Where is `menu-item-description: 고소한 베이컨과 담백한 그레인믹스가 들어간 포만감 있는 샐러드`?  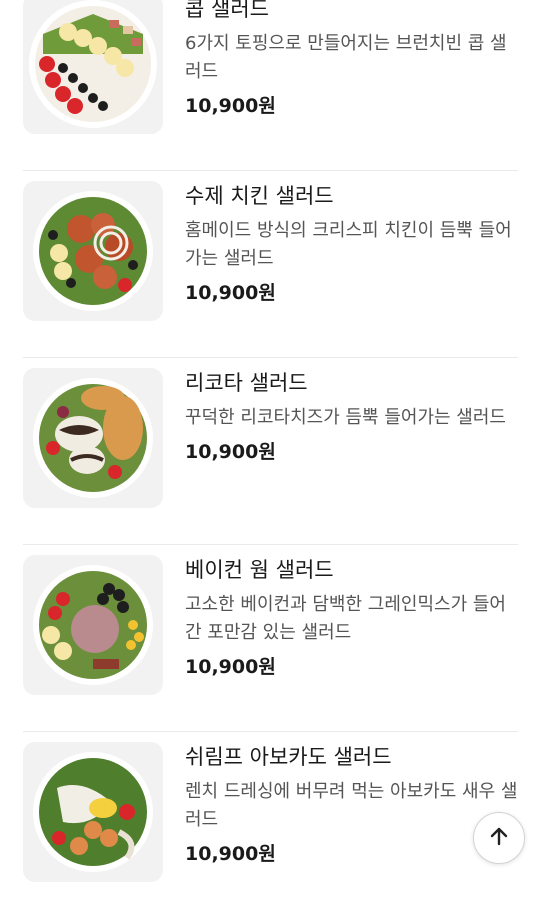
menu-item-description: 고소한 베이컨과 담백한 그레인믹스가 들어간 포만감 있는 샐러드 is located at coordinates (345, 618).